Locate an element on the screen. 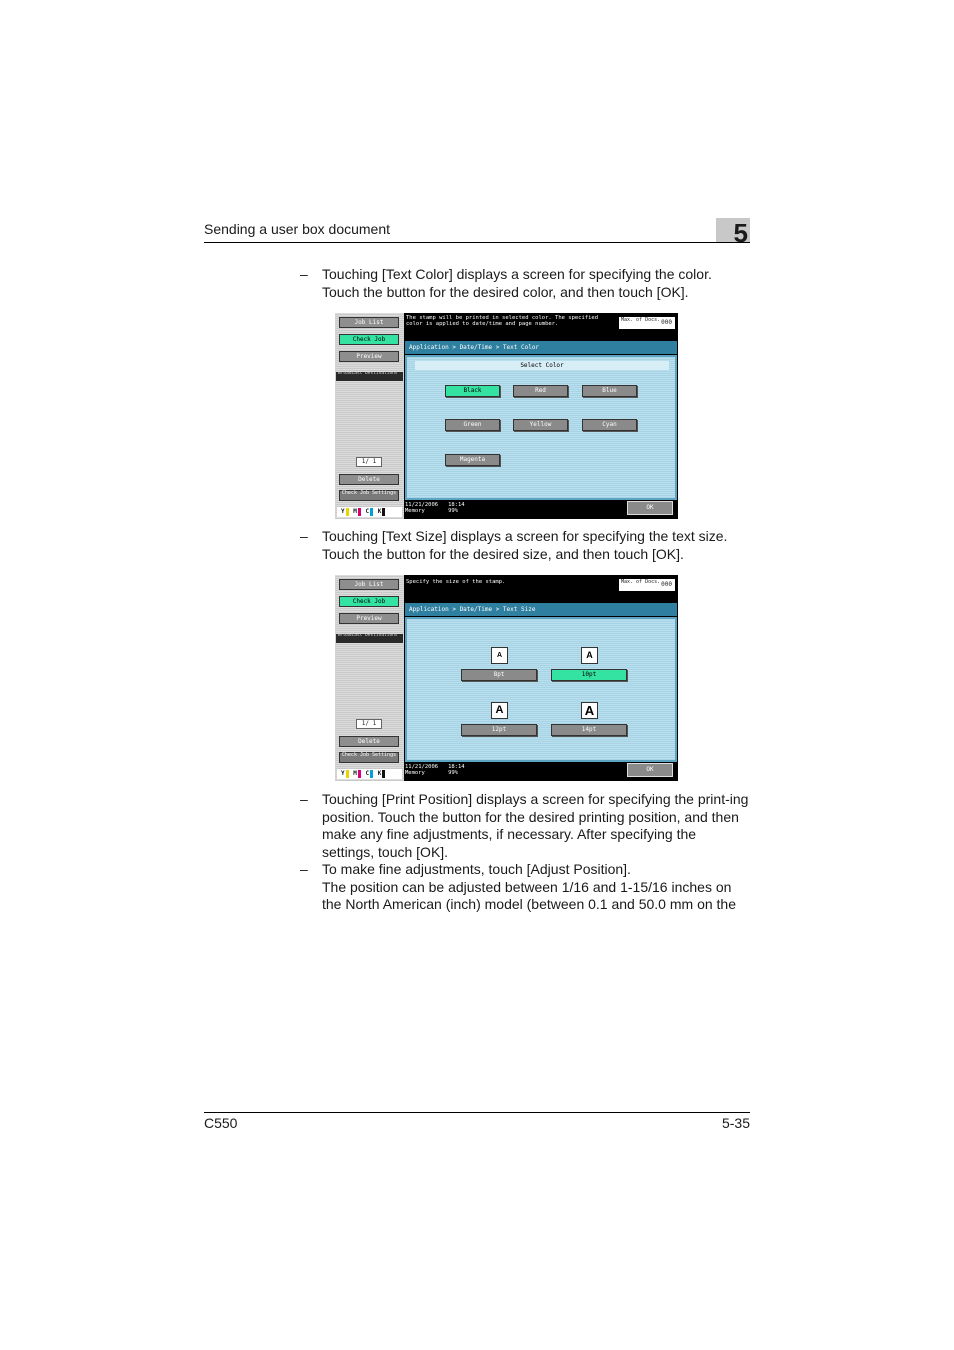 The image size is (954, 1350). footer-page-number: 5-35 is located at coordinates (735, 1123).